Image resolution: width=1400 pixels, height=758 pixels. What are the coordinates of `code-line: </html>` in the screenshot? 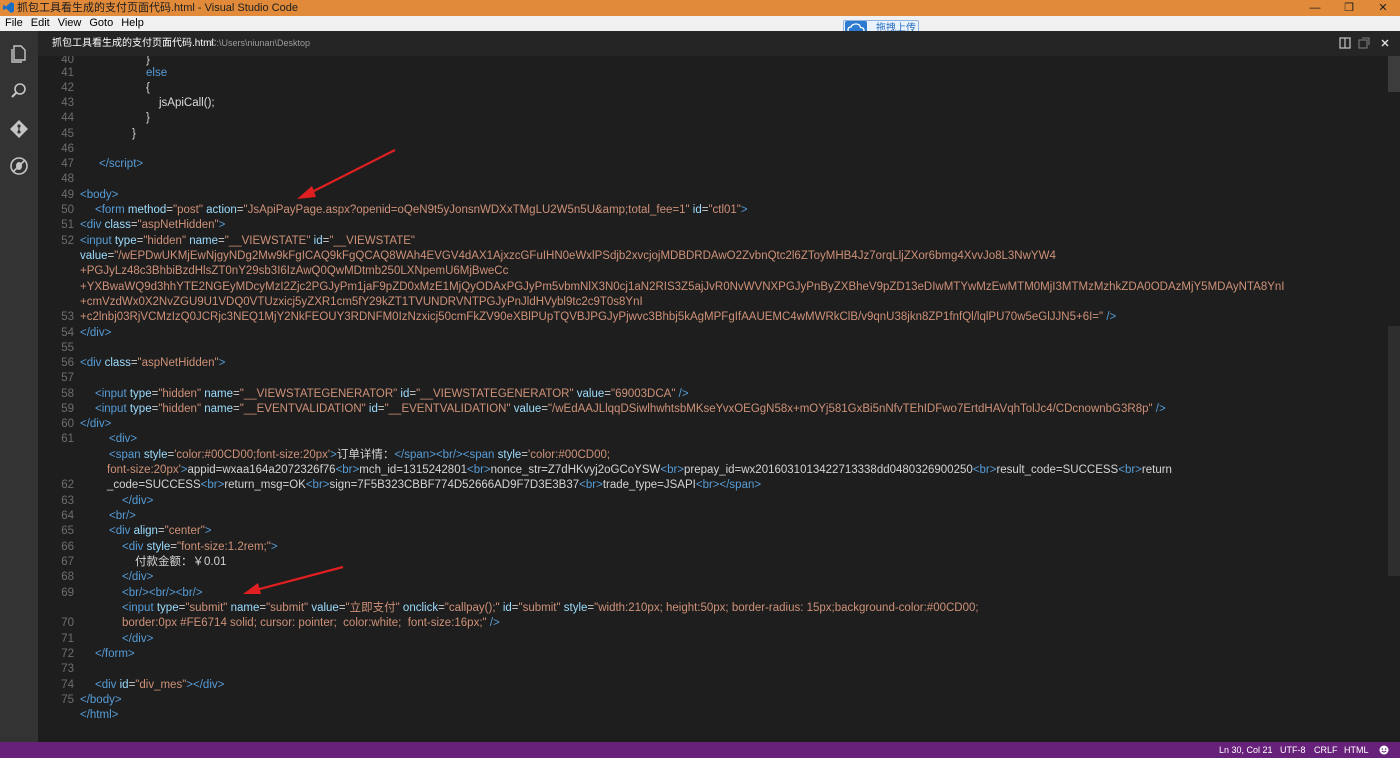 It's located at (99, 715).